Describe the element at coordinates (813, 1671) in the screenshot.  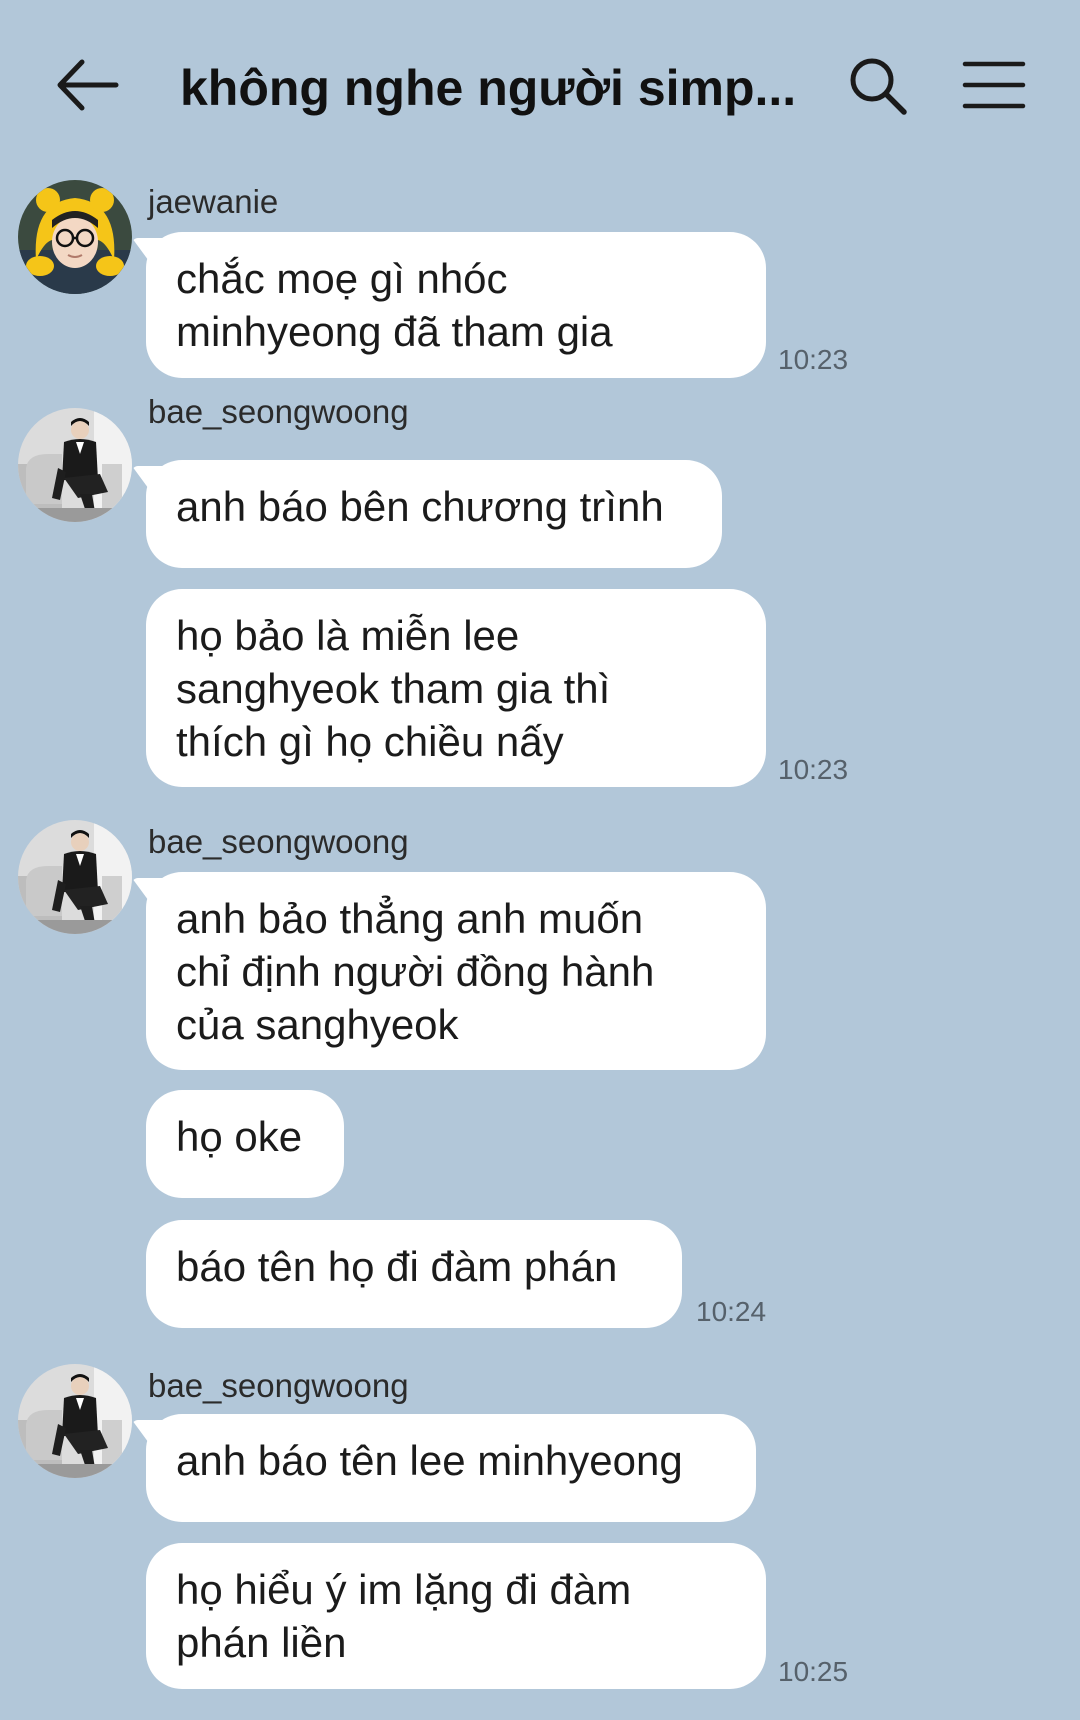
I see `message-time: 10:25` at that location.